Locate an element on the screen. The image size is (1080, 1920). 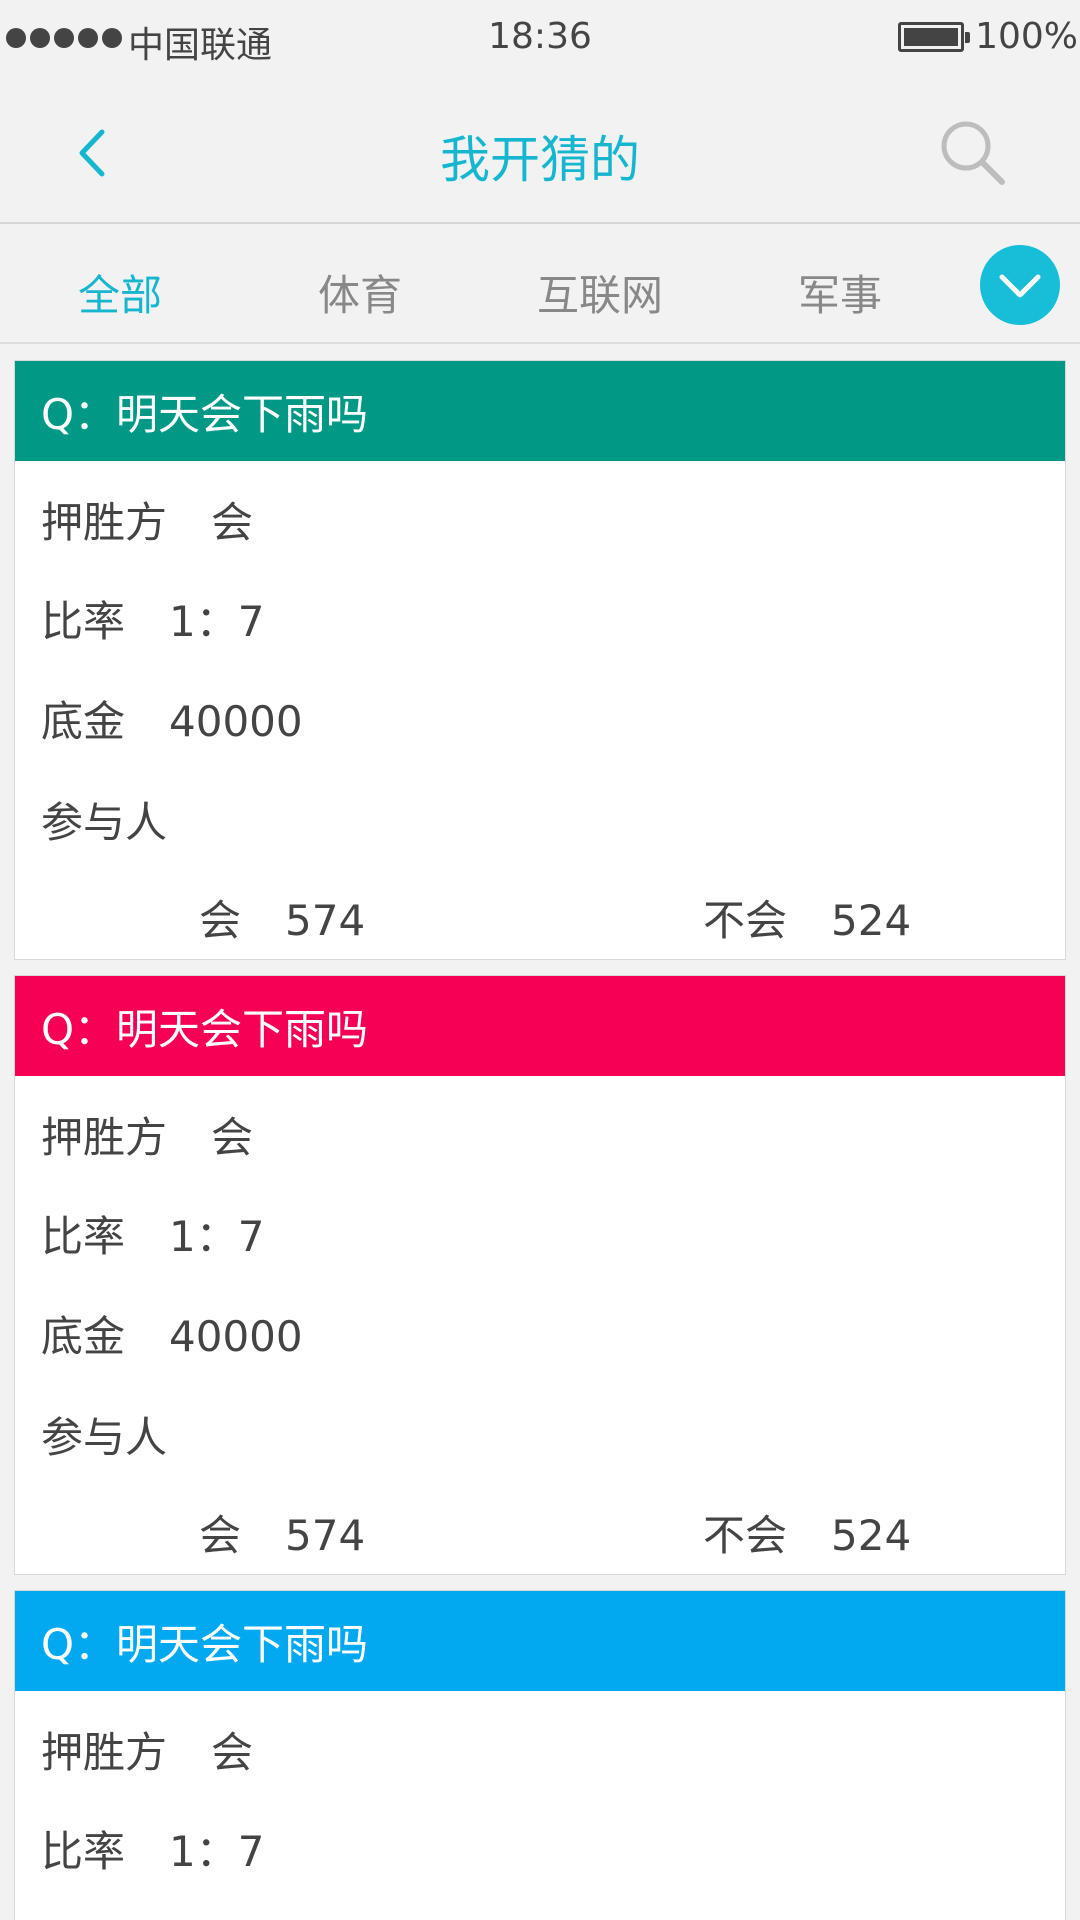
chevron-down-icon is located at coordinates (1020, 286).